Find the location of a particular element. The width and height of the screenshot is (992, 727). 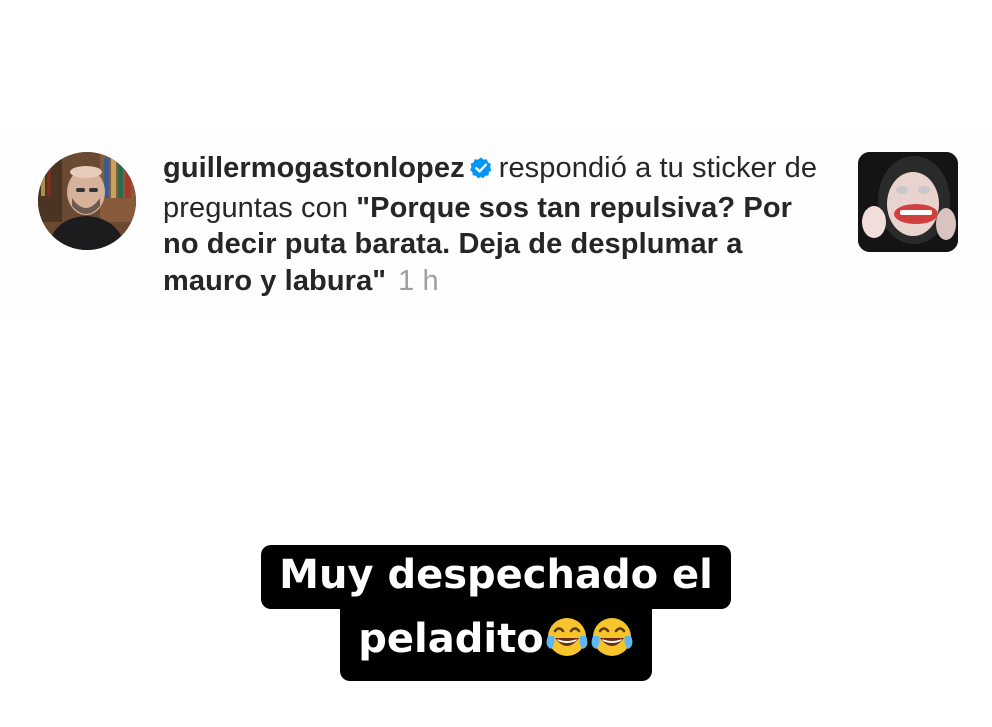

caption-line-2-text: peladito is located at coordinates (451, 639).